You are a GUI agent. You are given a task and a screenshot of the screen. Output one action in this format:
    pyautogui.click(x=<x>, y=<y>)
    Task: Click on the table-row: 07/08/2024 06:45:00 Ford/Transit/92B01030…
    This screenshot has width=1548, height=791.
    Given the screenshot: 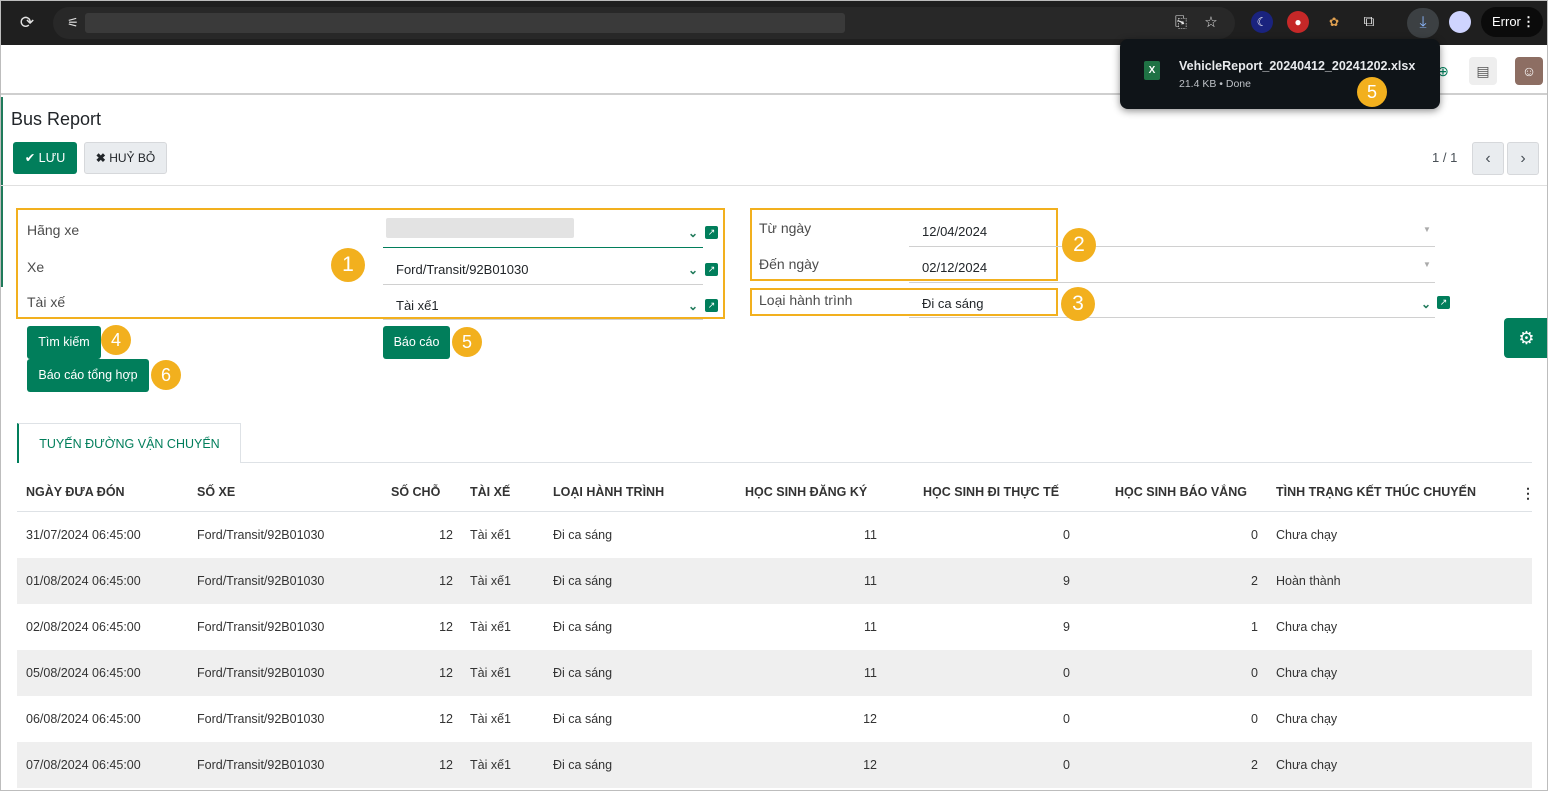 What is the action you would take?
    pyautogui.click(x=774, y=765)
    